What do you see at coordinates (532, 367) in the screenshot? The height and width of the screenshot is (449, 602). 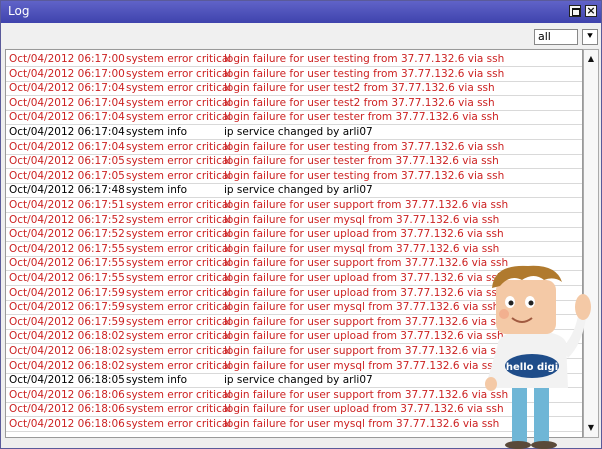 I see `mascot-shirt-text: hello digi` at bounding box center [532, 367].